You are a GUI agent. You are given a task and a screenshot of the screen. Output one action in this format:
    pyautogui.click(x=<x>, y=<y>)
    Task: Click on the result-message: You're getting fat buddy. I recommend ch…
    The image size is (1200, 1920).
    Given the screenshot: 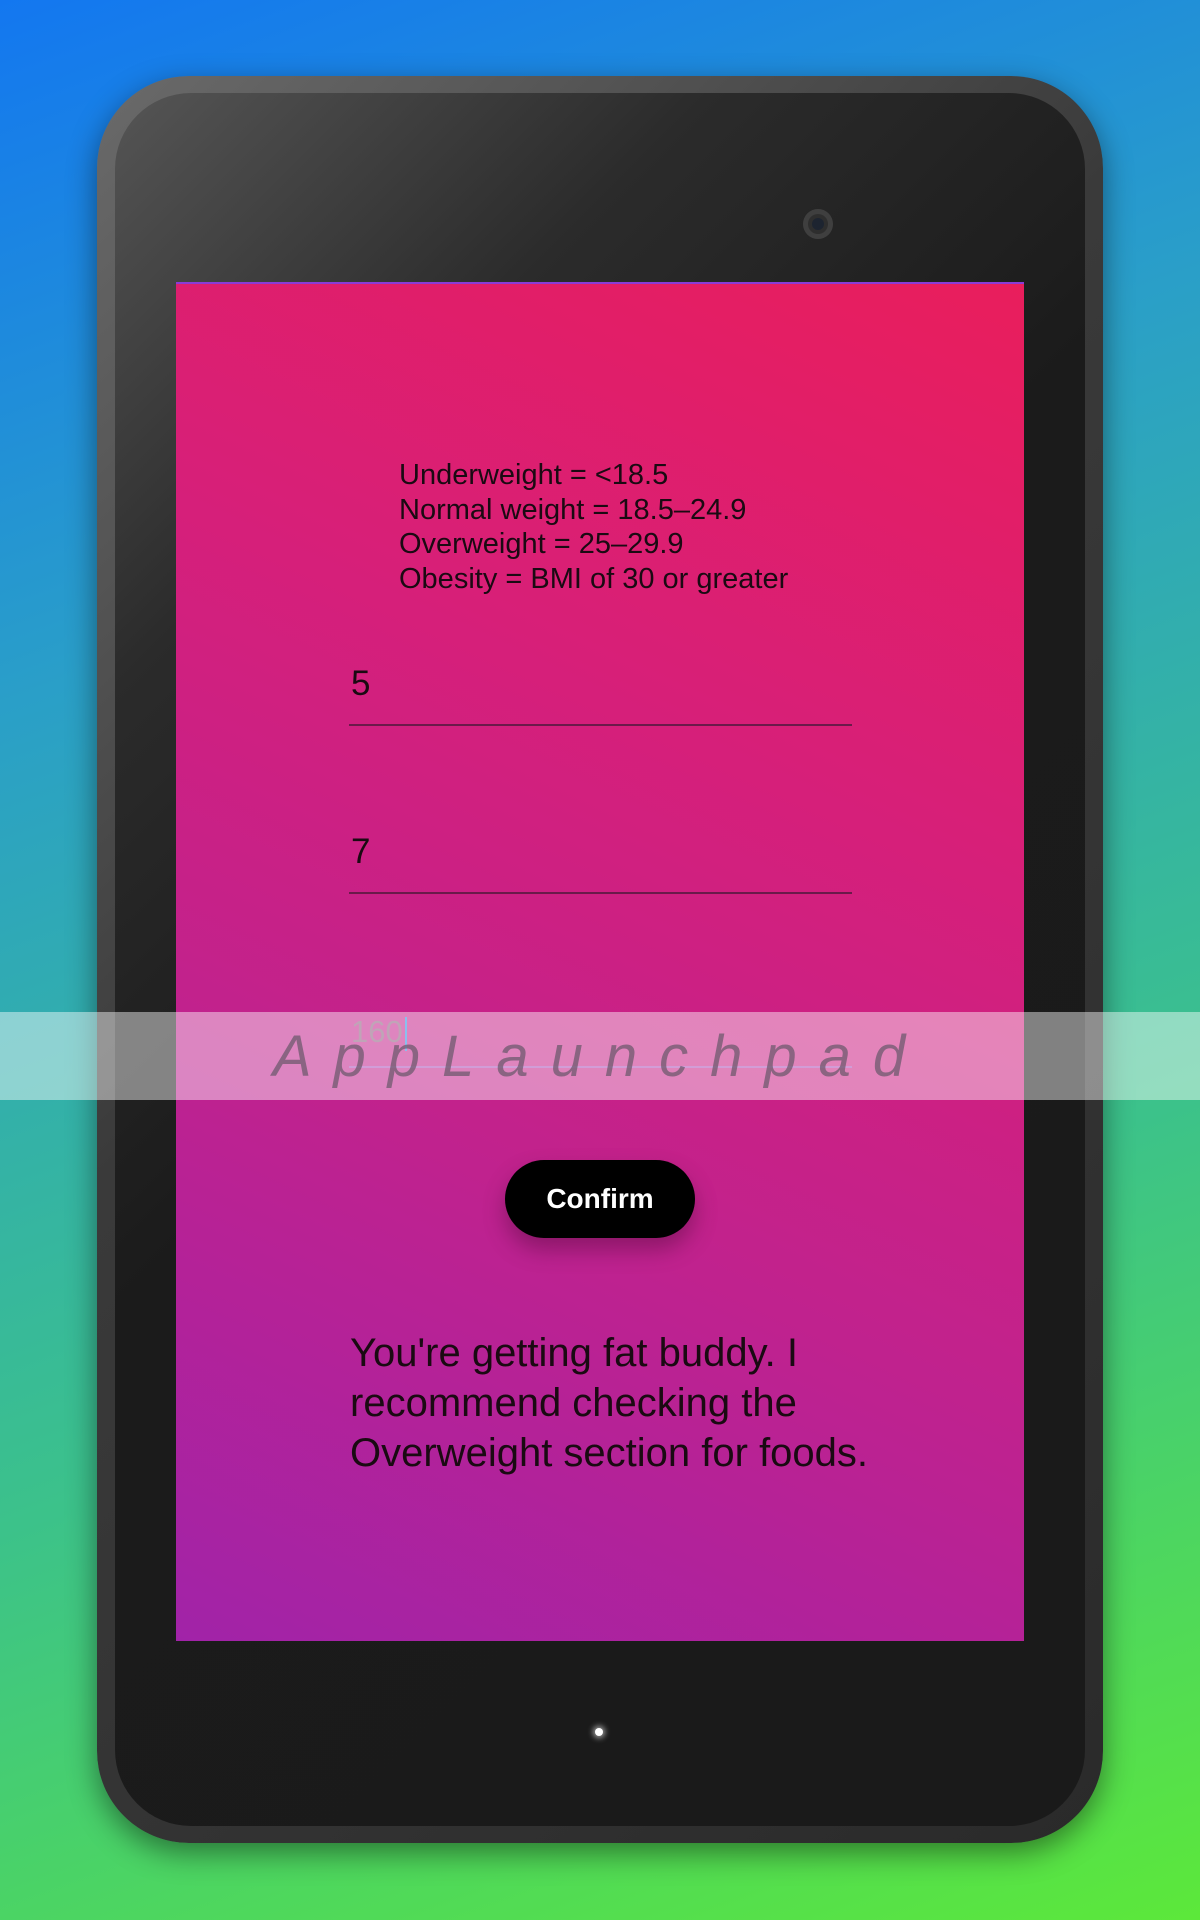 What is the action you would take?
    pyautogui.click(x=609, y=1403)
    